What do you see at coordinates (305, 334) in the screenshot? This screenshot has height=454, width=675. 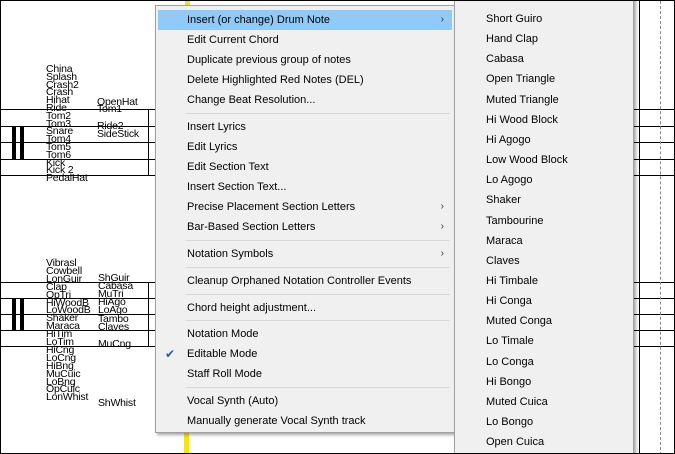 I see `menu-item: Notation Mode` at bounding box center [305, 334].